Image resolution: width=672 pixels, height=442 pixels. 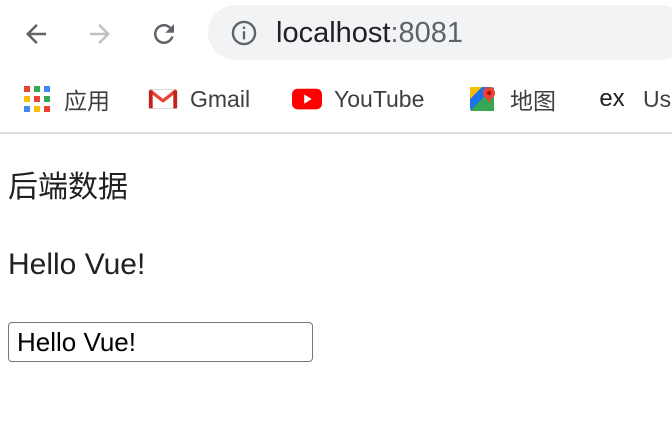 I want to click on message-text: Hello Vue!, so click(x=77, y=264).